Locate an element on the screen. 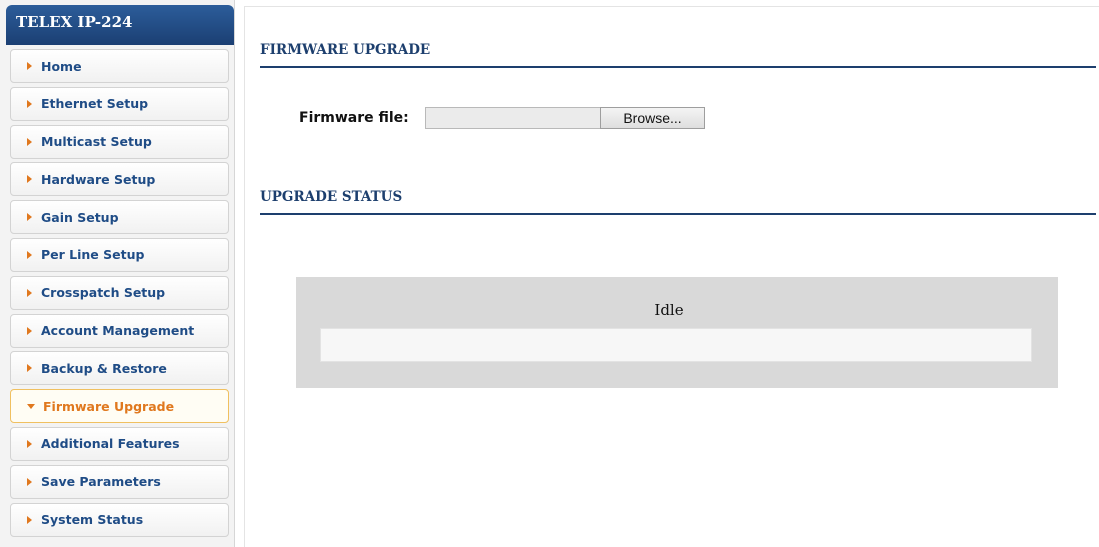 The image size is (1099, 547). sidebar-item-multicast-setup: Multicast Setup is located at coordinates (119, 141).